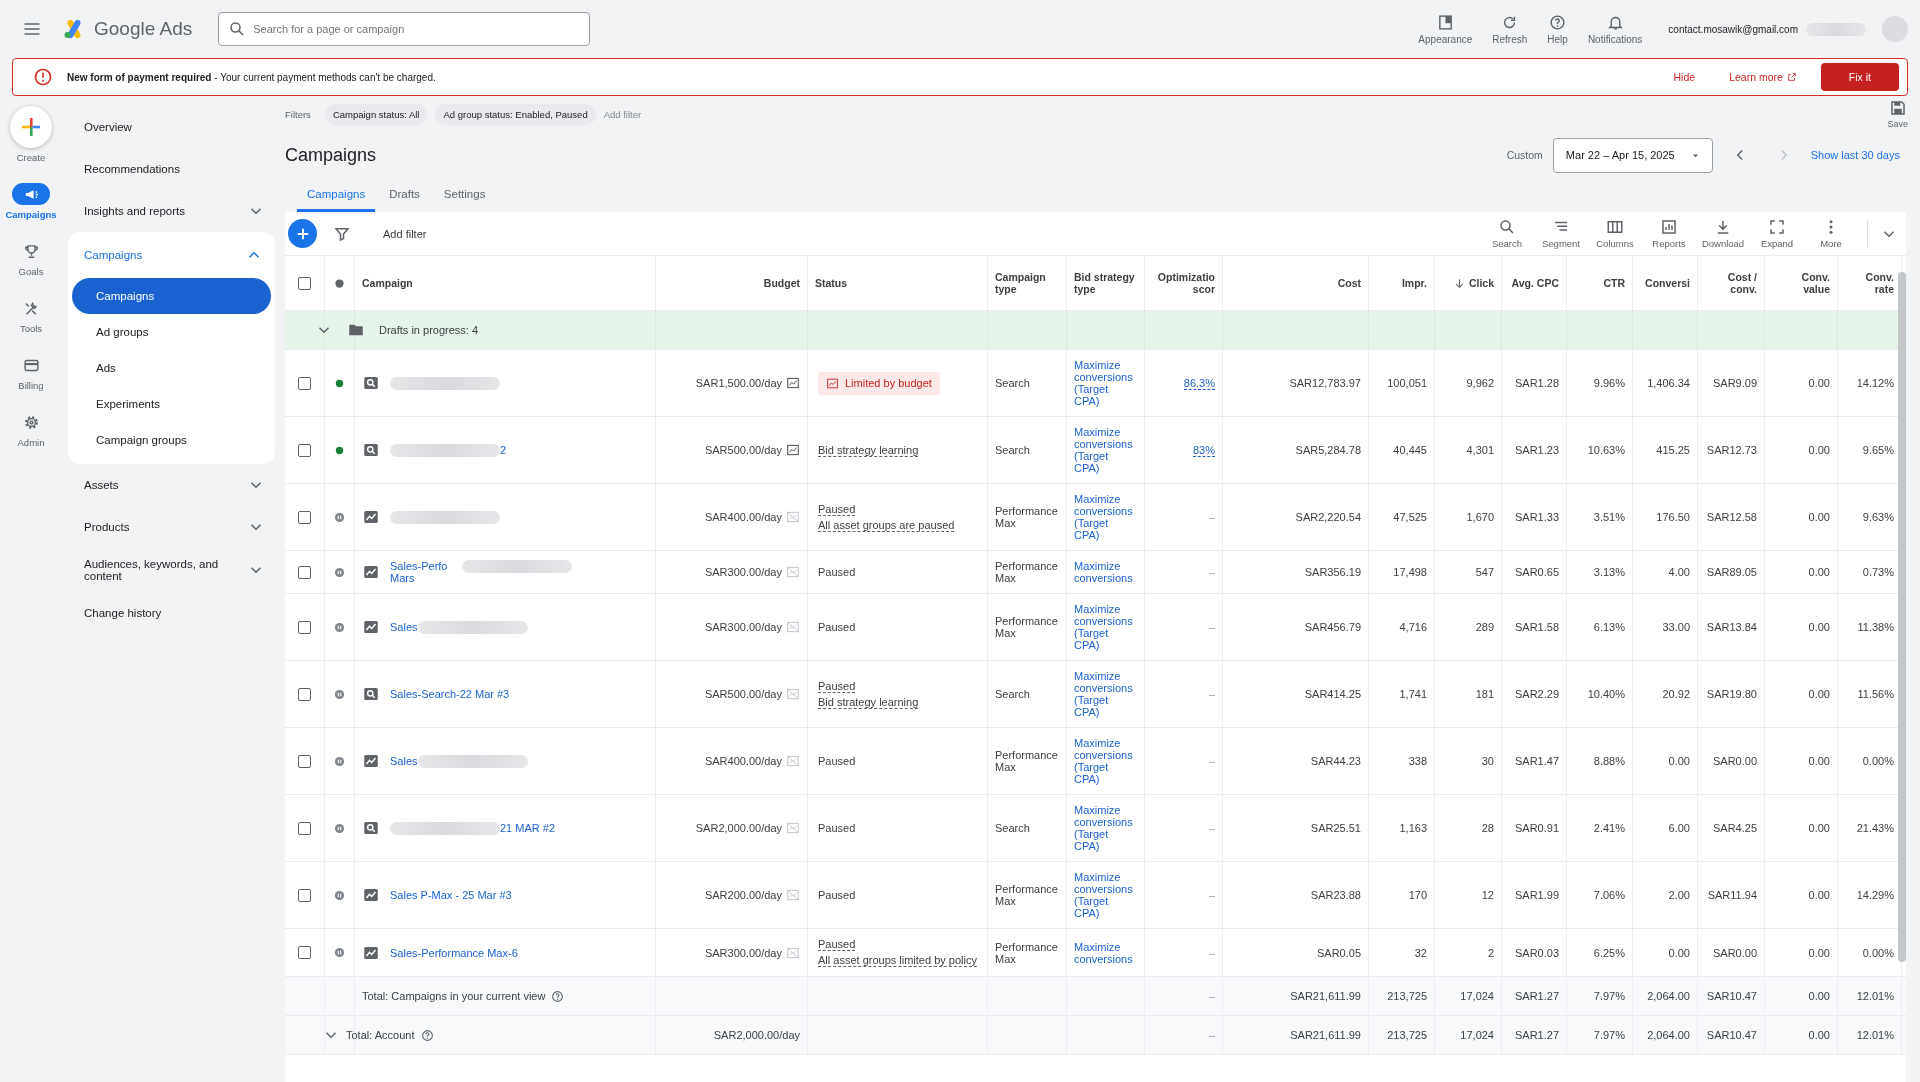 The height and width of the screenshot is (1082, 1920). What do you see at coordinates (622, 114) in the screenshot?
I see `add-filter-link: Add filter` at bounding box center [622, 114].